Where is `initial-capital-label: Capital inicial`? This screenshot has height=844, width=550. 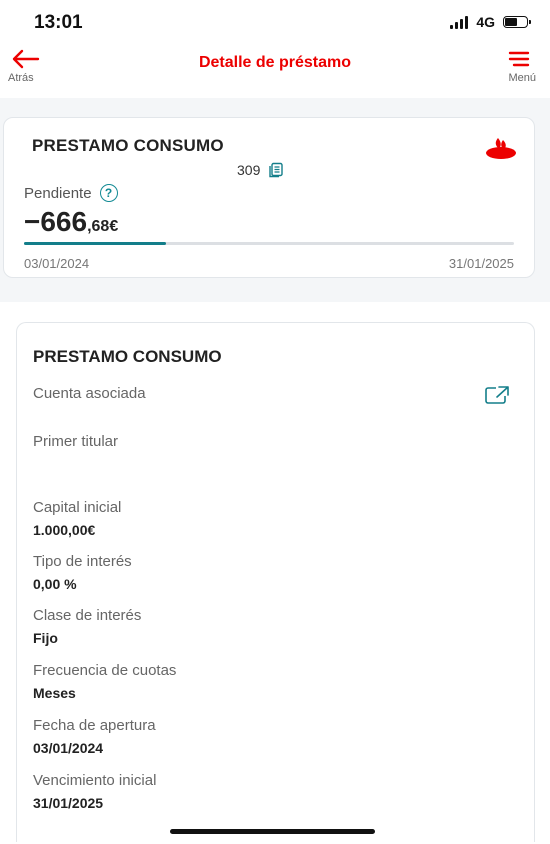 initial-capital-label: Capital inicial is located at coordinates (77, 507).